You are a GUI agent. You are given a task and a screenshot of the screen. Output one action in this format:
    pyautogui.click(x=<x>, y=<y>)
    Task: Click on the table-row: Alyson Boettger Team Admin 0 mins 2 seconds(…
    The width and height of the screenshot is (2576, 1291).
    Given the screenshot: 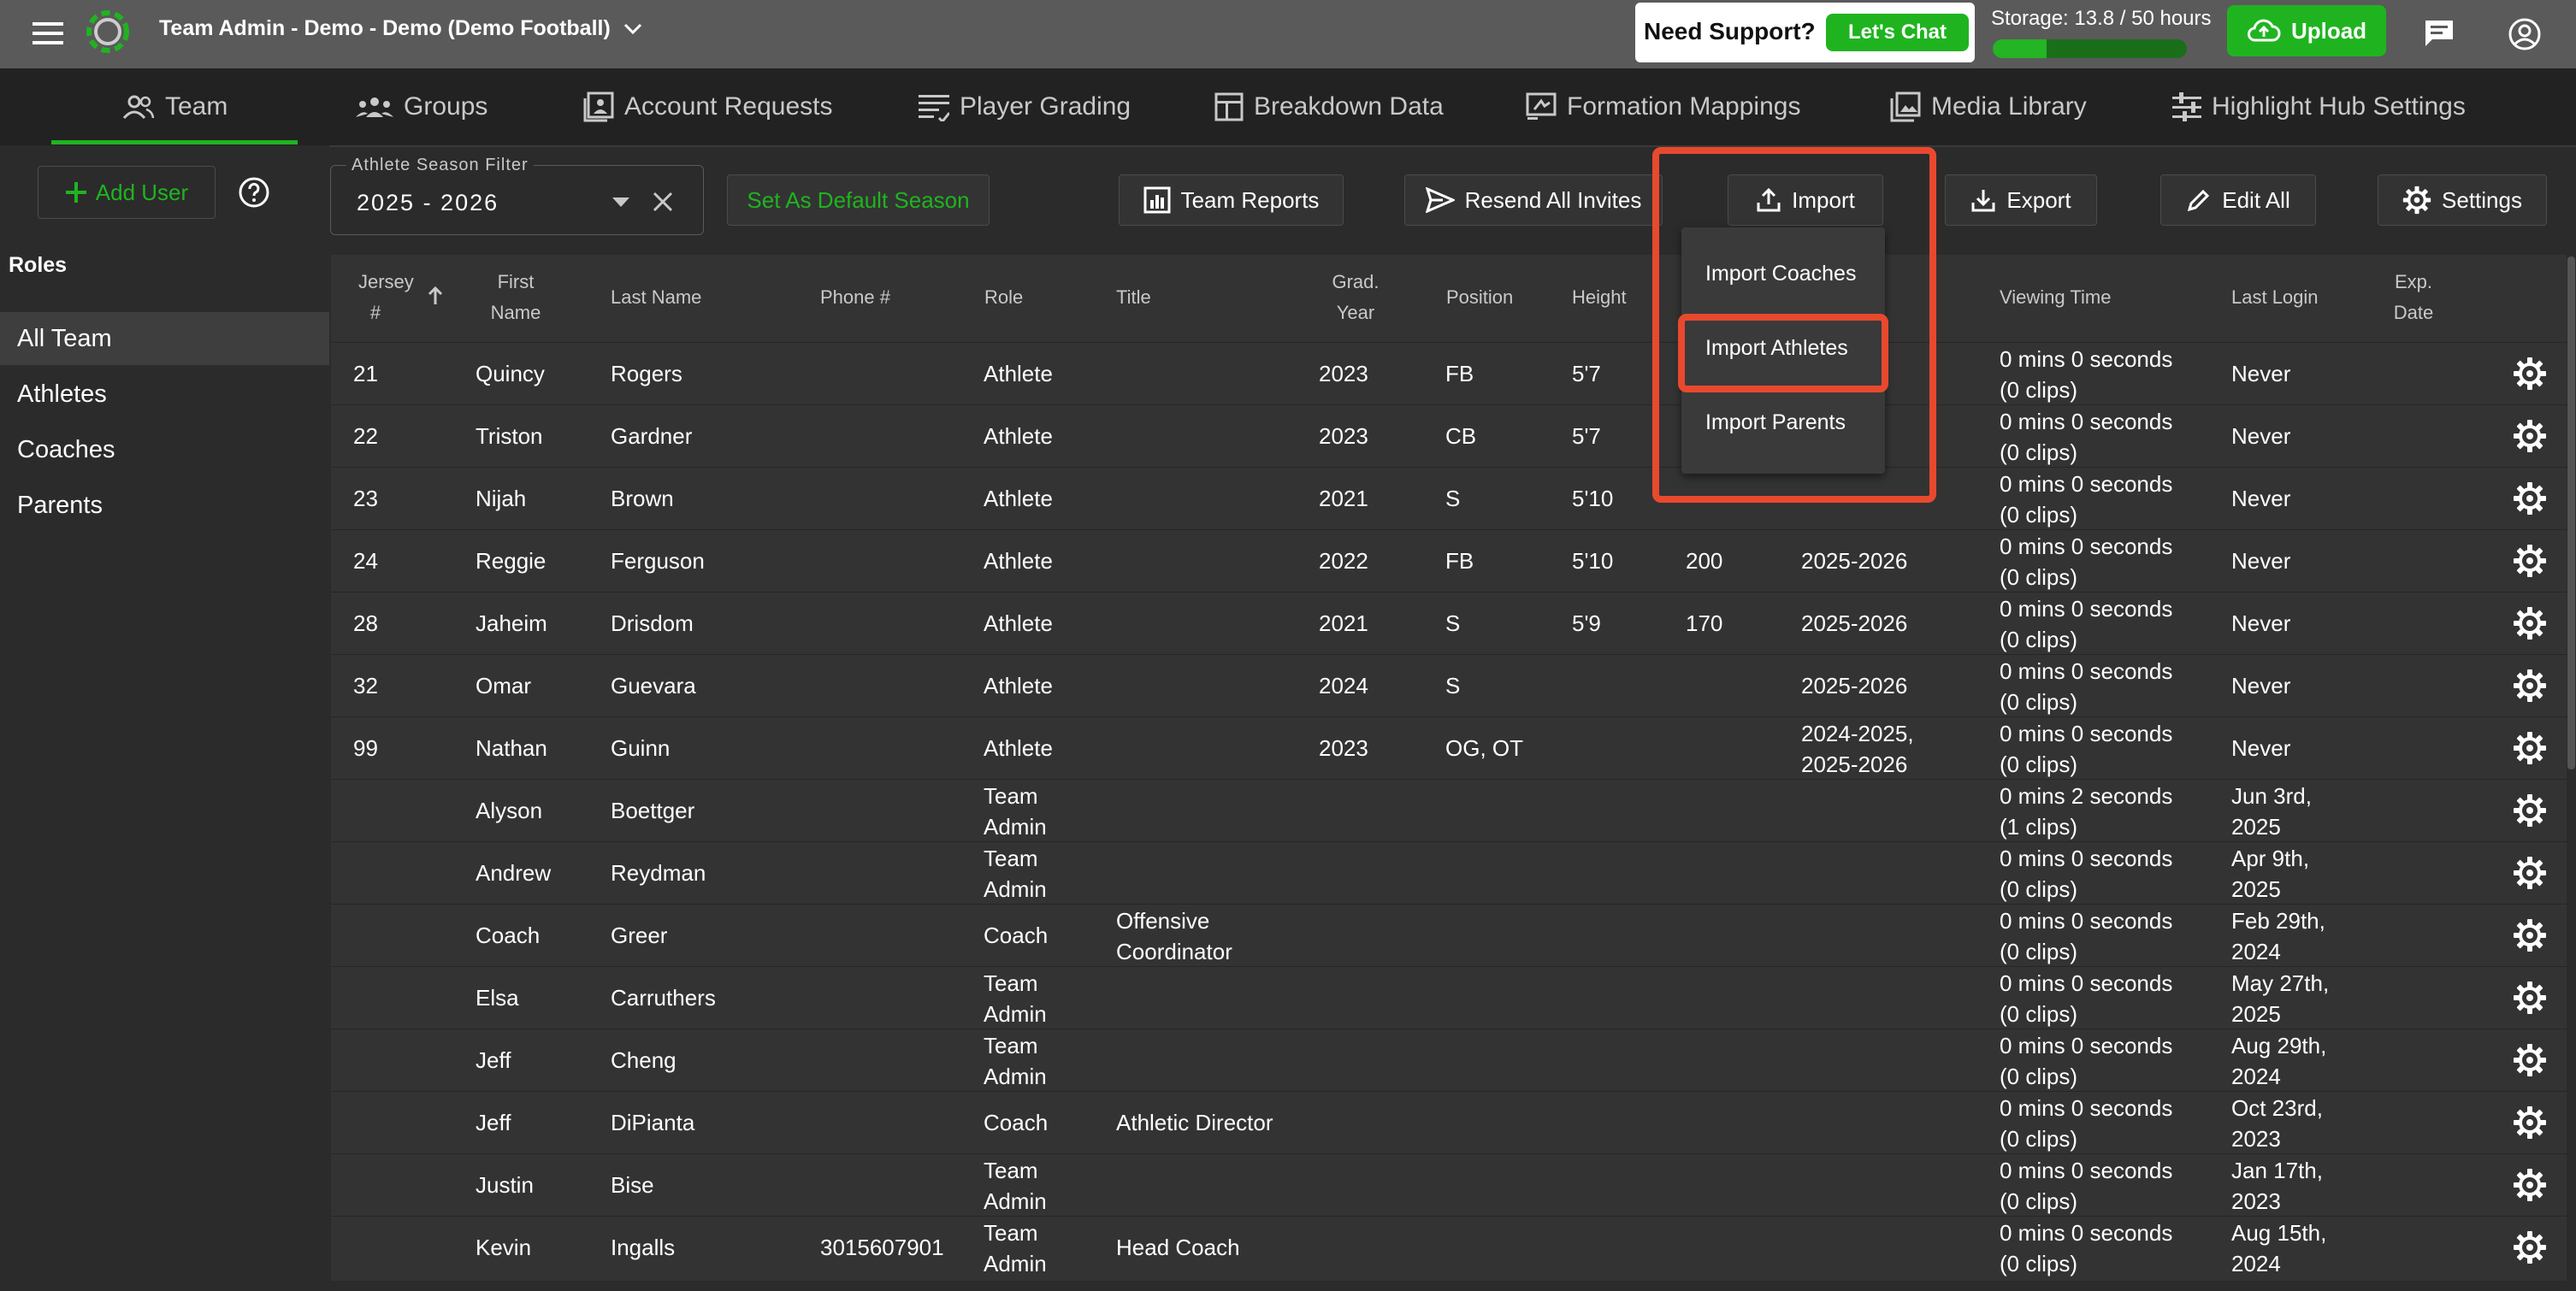 What is the action you would take?
    pyautogui.click(x=1449, y=810)
    